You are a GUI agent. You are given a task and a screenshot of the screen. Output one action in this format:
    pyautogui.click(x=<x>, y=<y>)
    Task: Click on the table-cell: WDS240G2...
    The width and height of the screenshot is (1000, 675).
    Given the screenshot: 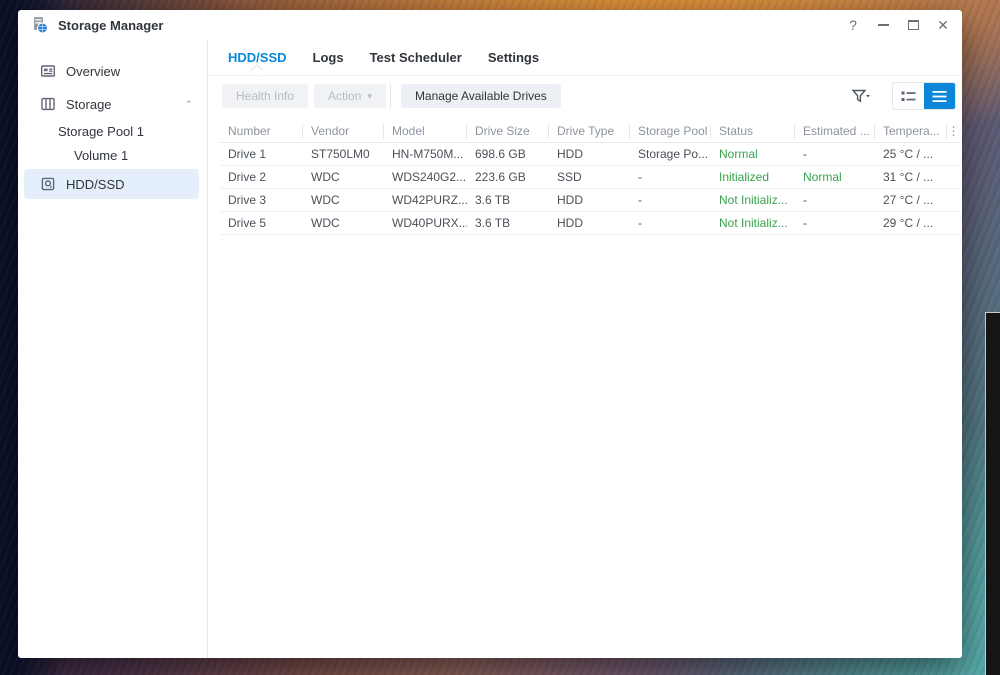 What is the action you would take?
    pyautogui.click(x=429, y=177)
    